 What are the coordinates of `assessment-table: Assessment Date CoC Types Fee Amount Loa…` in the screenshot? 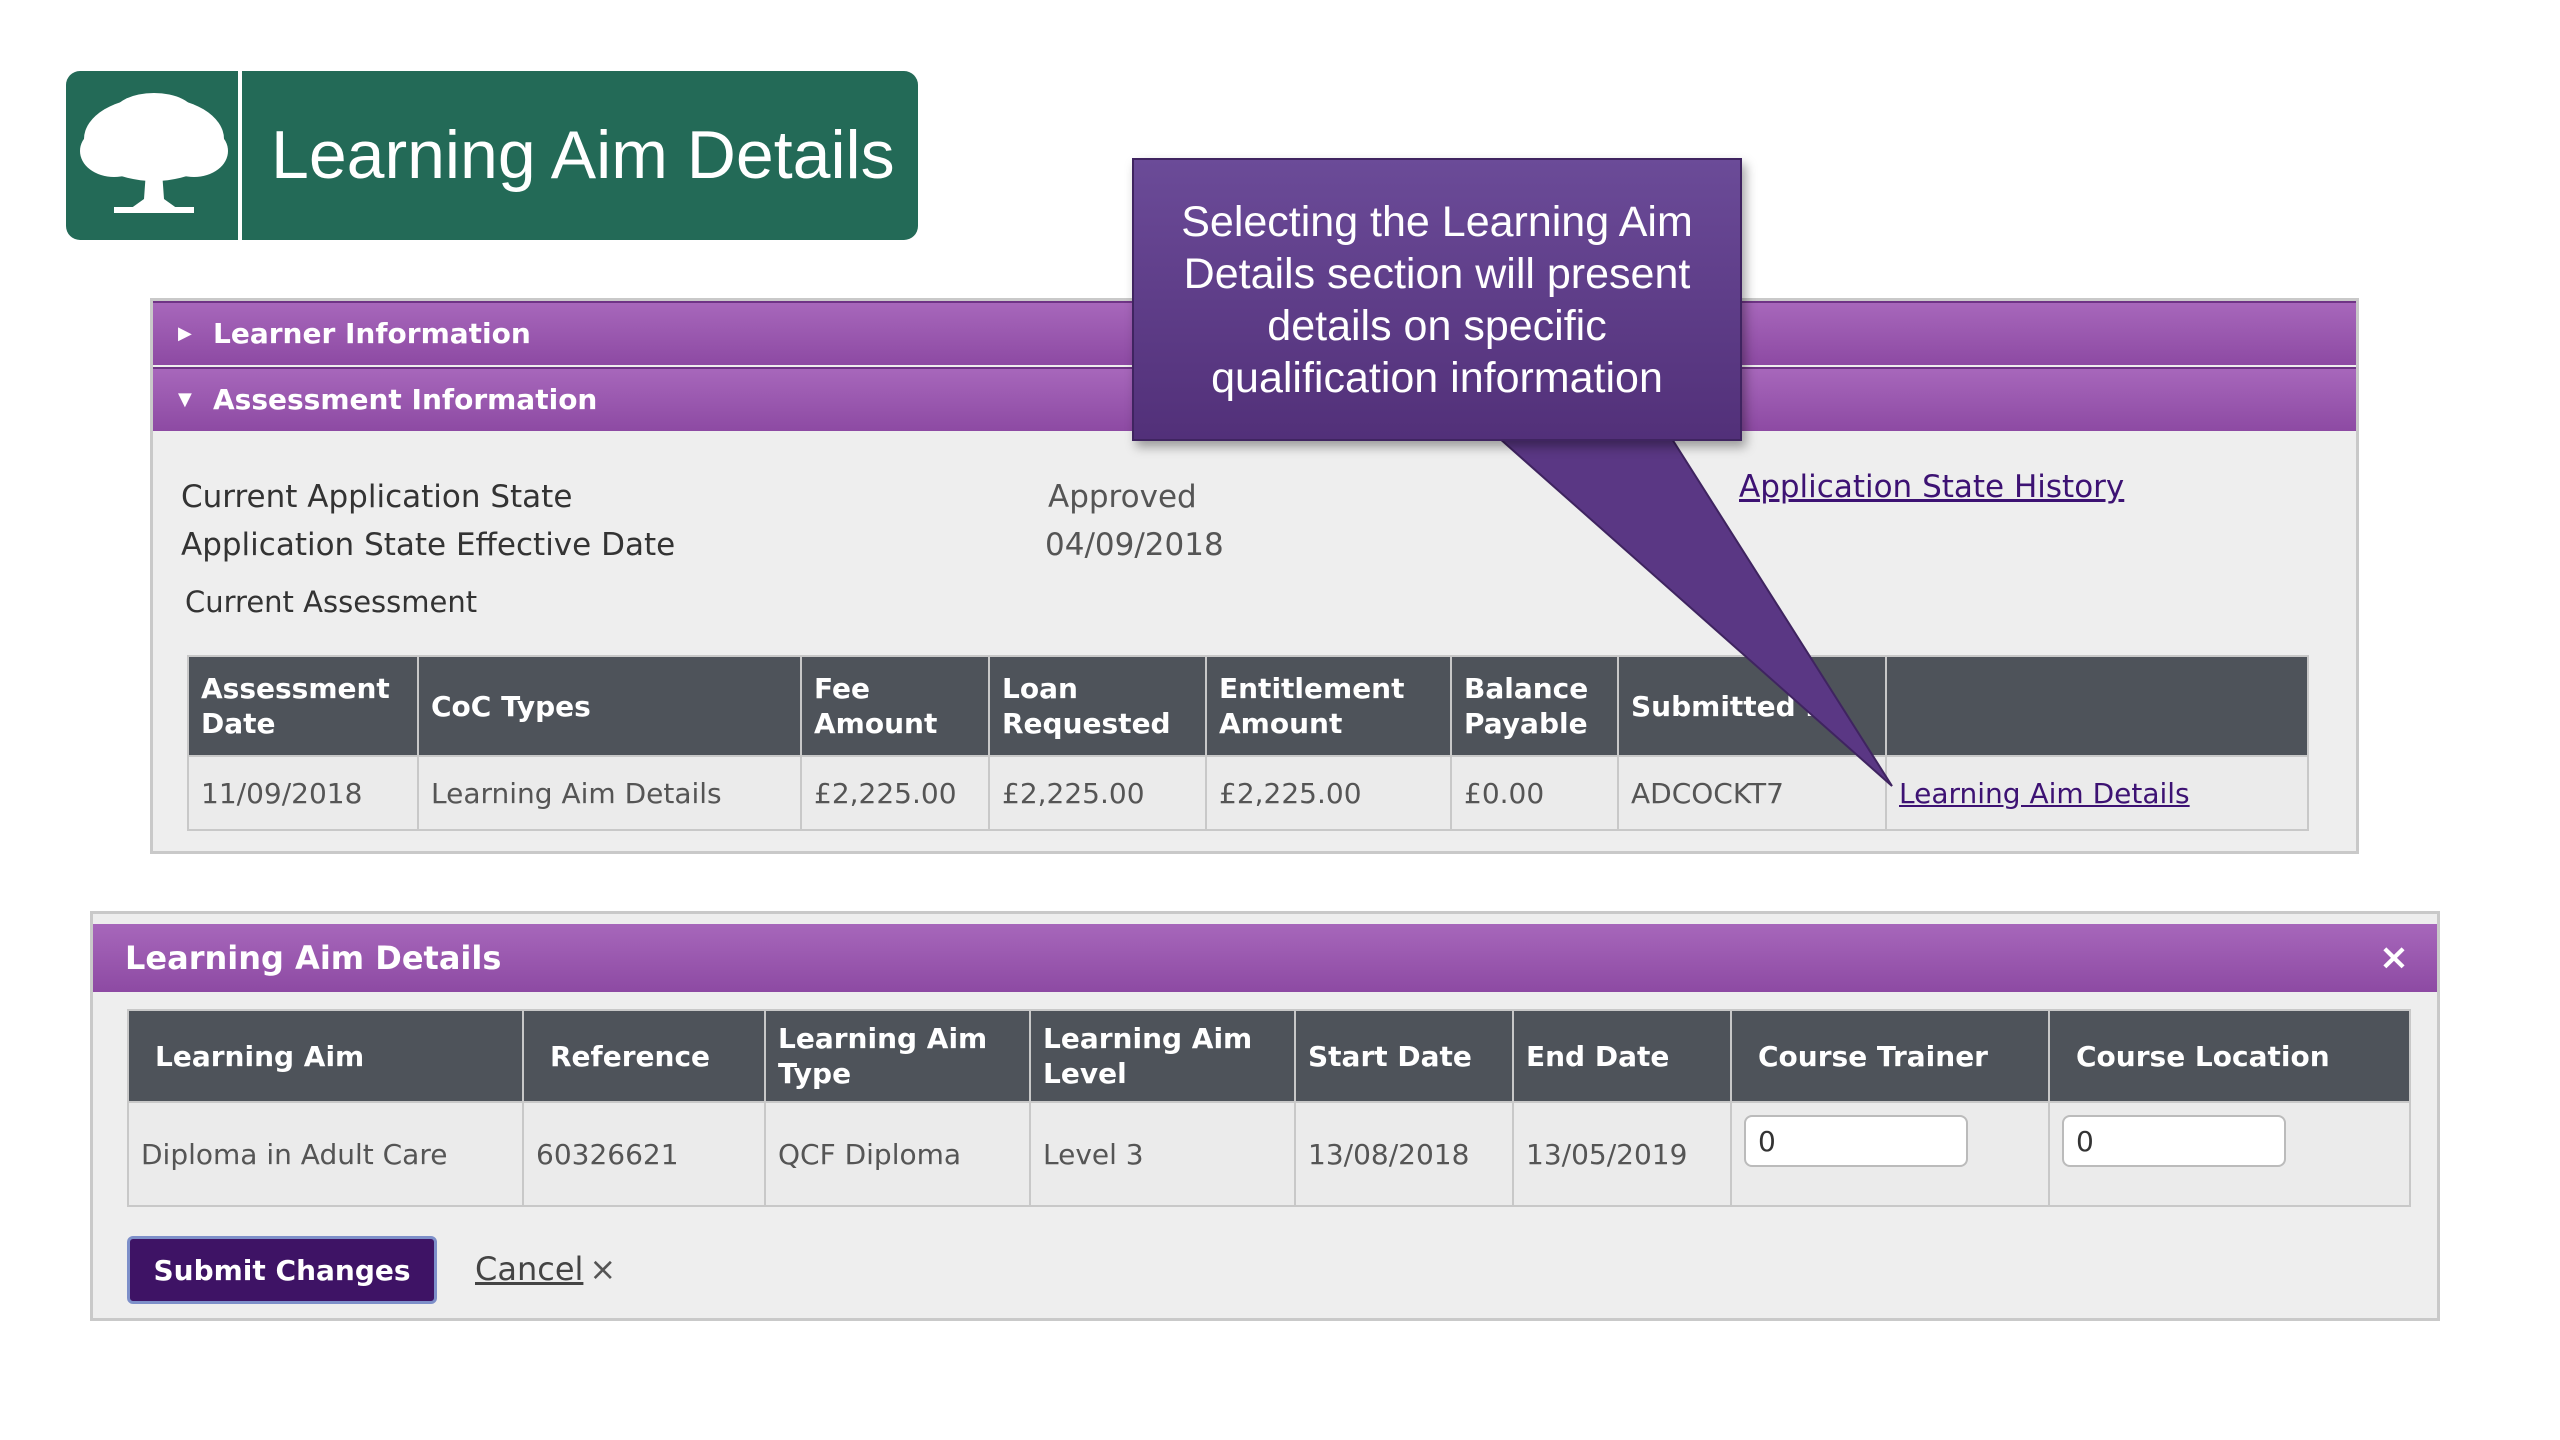 It's located at (1248, 743).